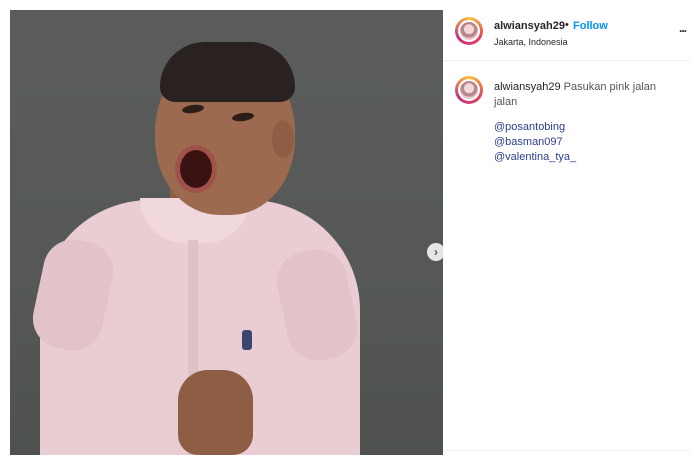  I want to click on mention-link: @posantobing, so click(535, 127).